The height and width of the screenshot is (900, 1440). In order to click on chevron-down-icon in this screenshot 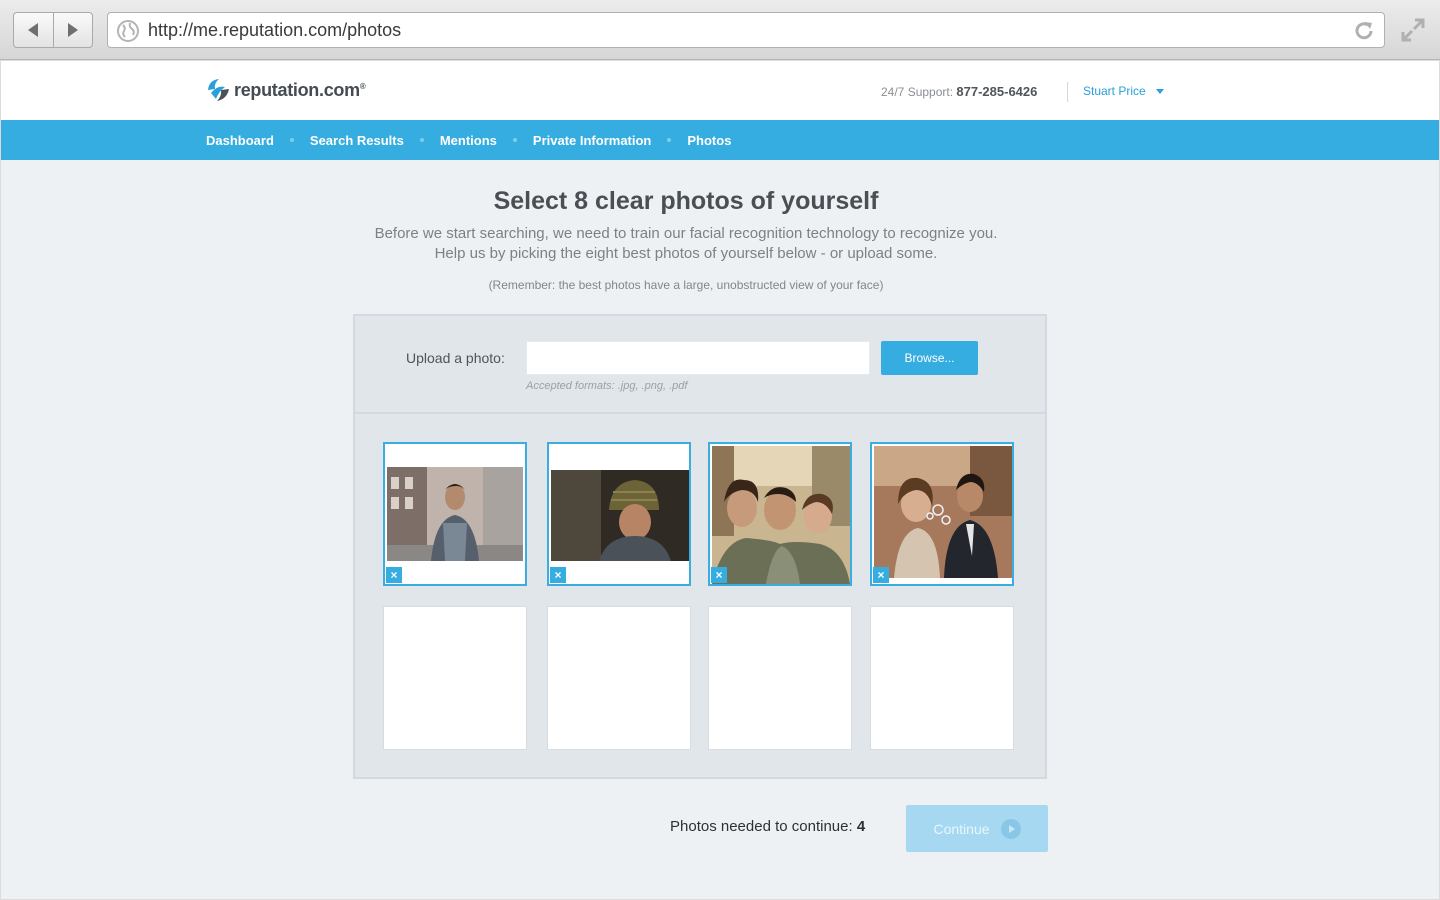, I will do `click(1159, 91)`.